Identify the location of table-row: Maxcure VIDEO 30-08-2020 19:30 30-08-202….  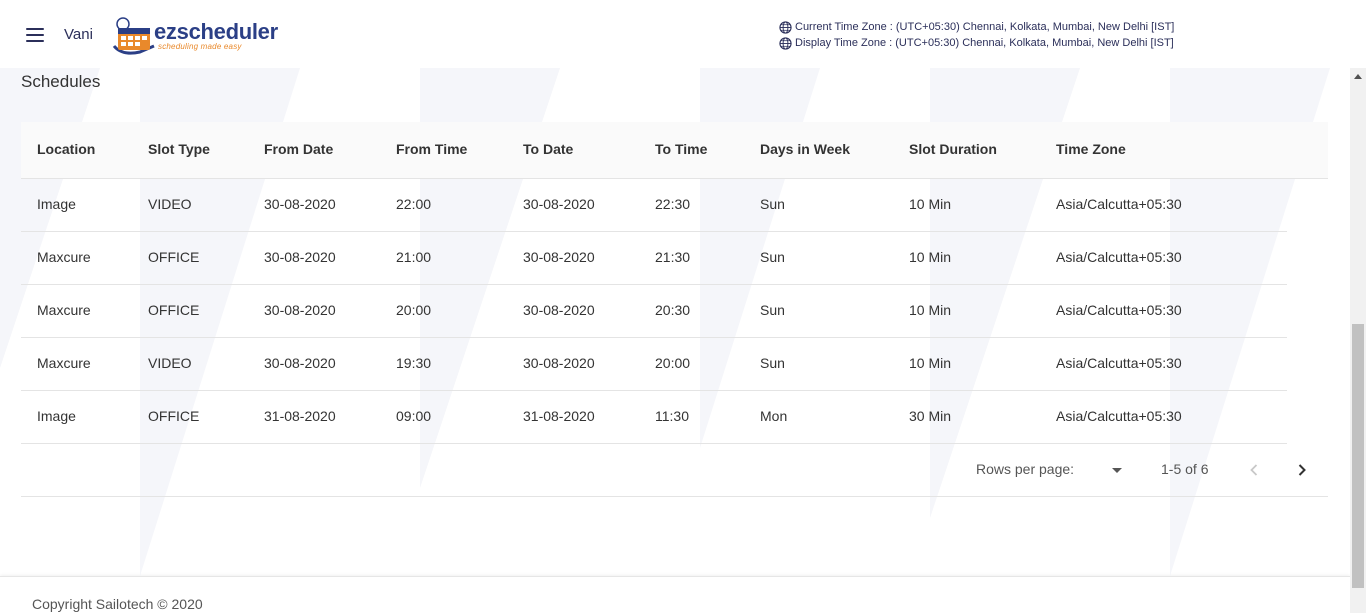
(654, 364).